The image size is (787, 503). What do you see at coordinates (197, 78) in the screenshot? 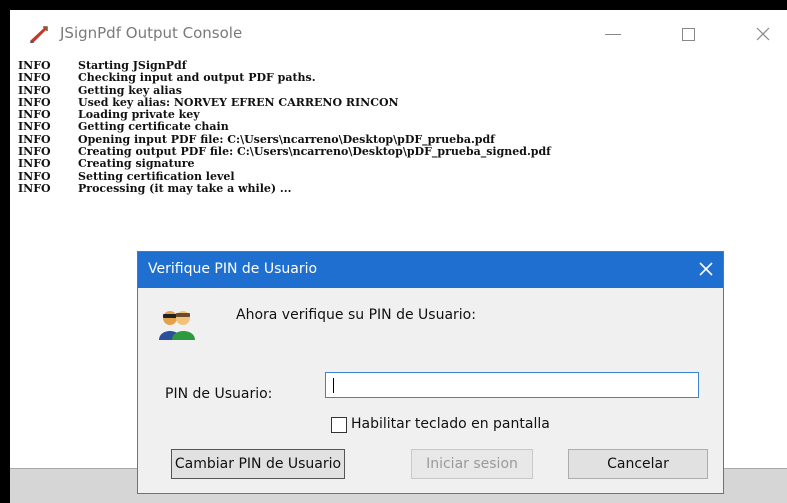
I see `log-message: Checking input and output PDF paths.` at bounding box center [197, 78].